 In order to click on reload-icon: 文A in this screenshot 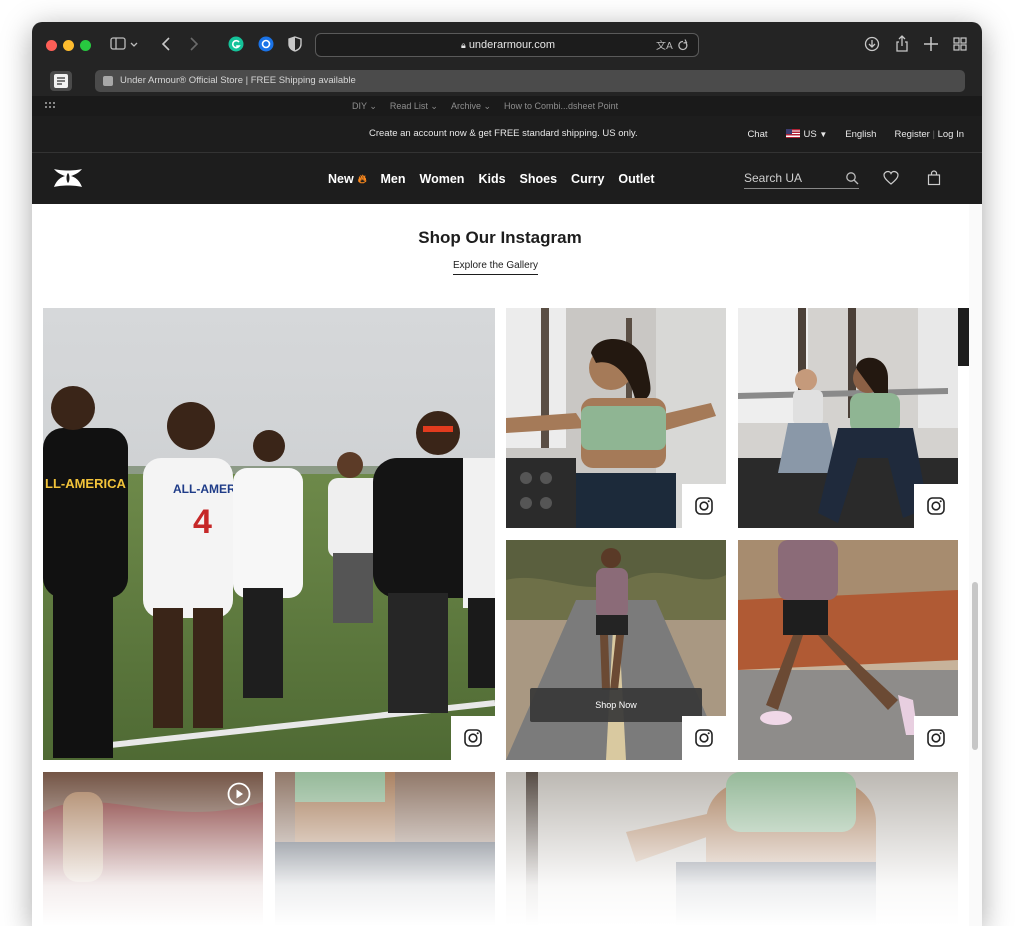, I will do `click(673, 46)`.